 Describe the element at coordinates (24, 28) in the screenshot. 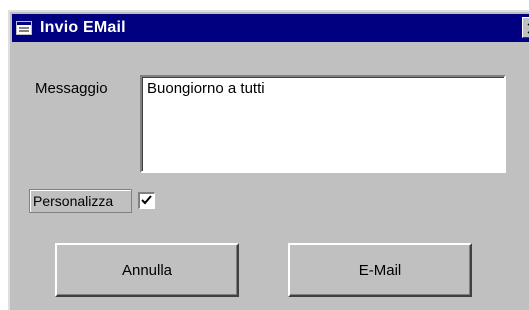

I see `form-icon` at that location.